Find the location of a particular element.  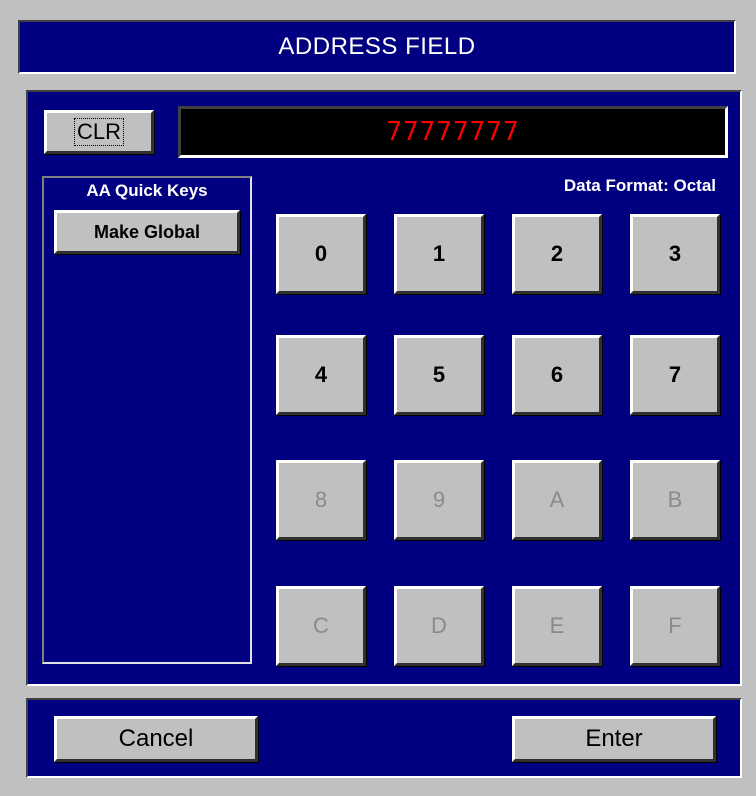

key-e-button: E is located at coordinates (557, 626).